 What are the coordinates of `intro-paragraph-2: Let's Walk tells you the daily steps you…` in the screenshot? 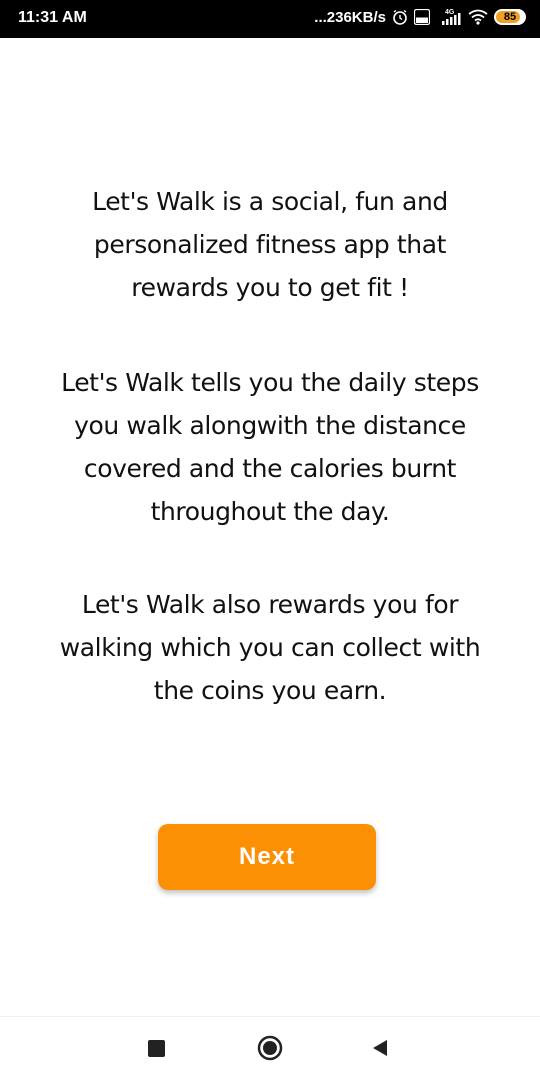 It's located at (270, 447).